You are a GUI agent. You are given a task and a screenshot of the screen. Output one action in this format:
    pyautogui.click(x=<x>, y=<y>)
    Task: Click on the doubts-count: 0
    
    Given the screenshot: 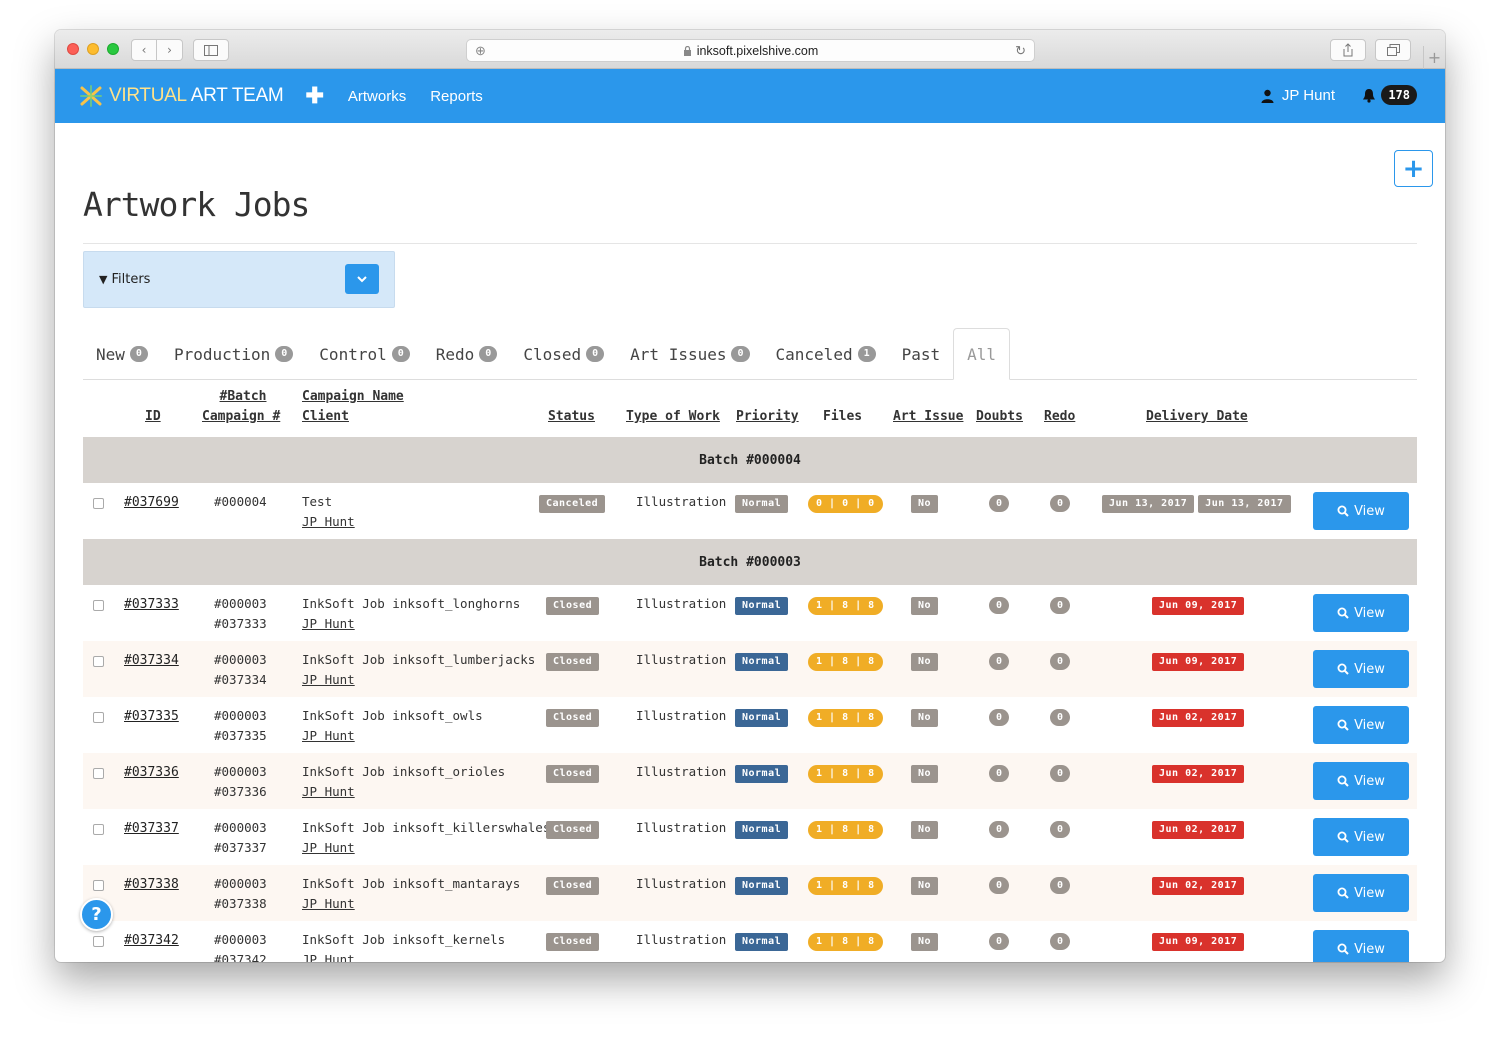 What is the action you would take?
    pyautogui.click(x=999, y=829)
    